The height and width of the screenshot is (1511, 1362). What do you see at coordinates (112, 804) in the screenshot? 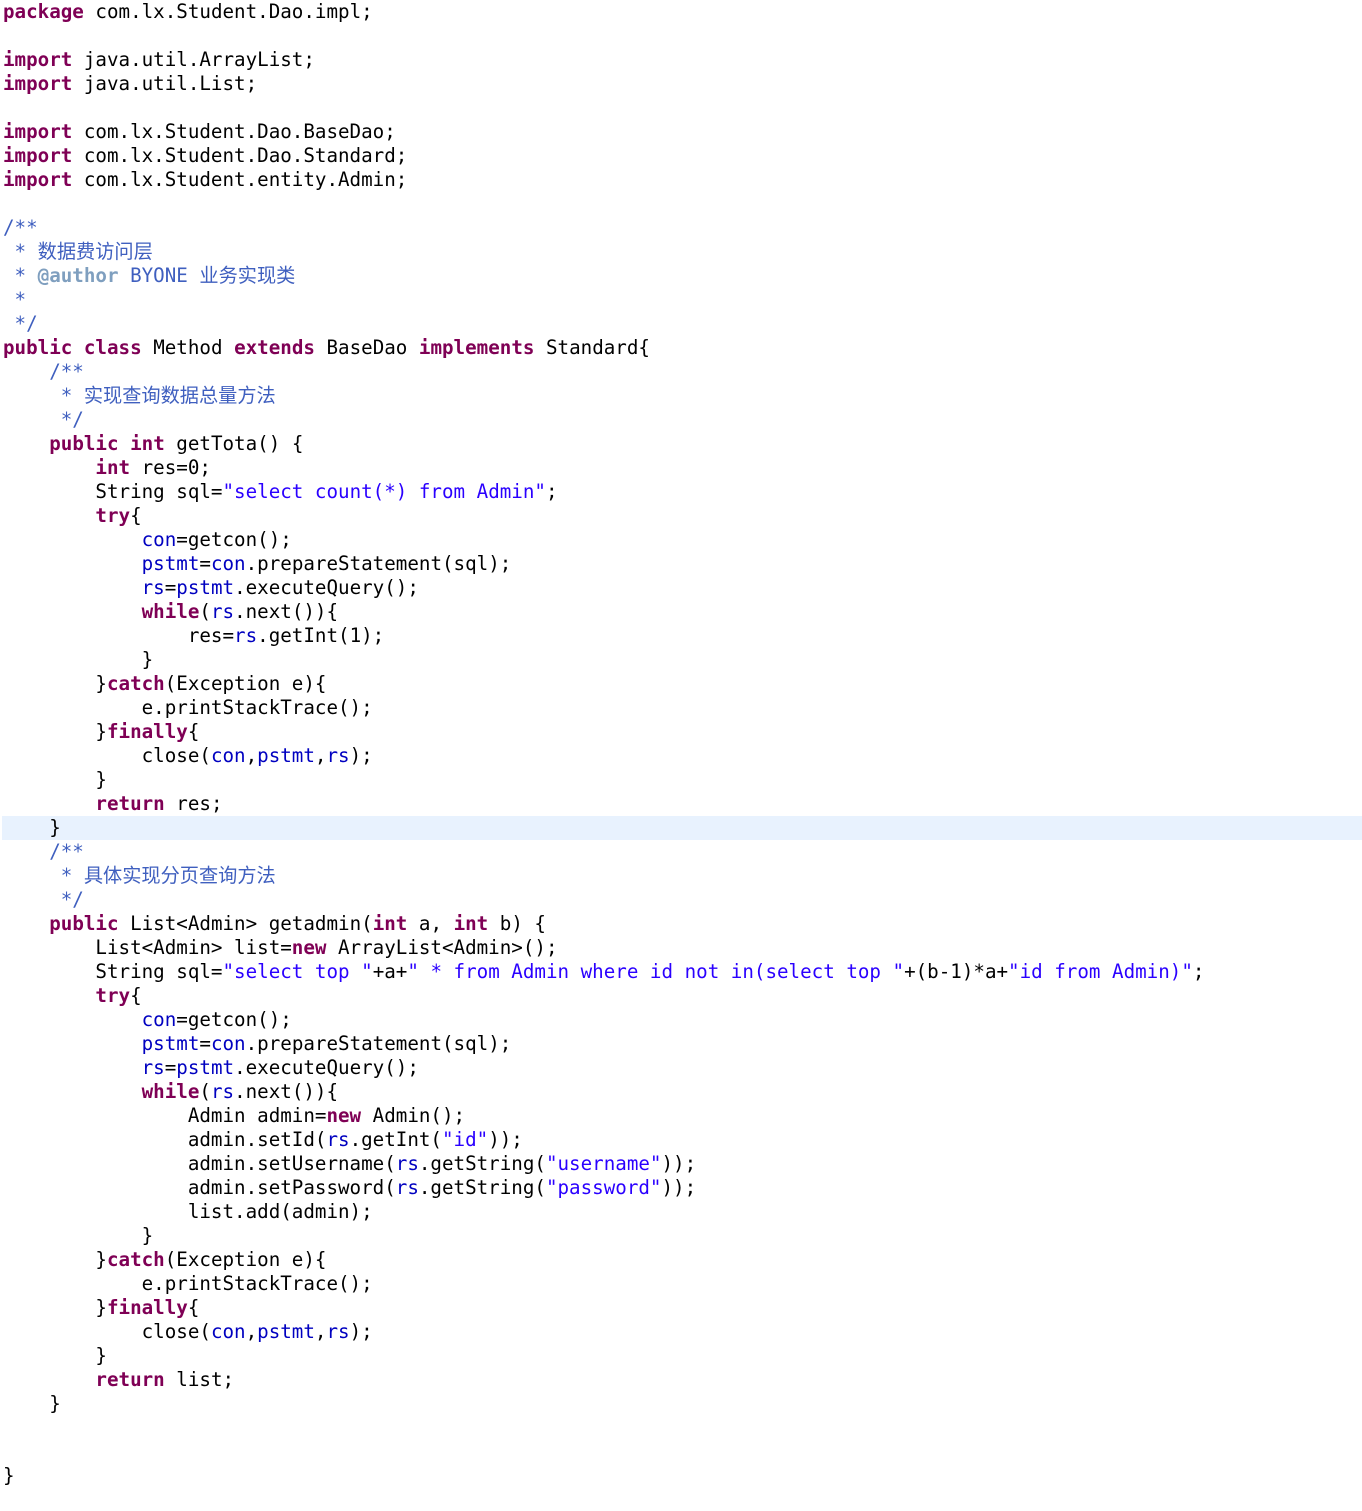
I see `code-line: return res;` at bounding box center [112, 804].